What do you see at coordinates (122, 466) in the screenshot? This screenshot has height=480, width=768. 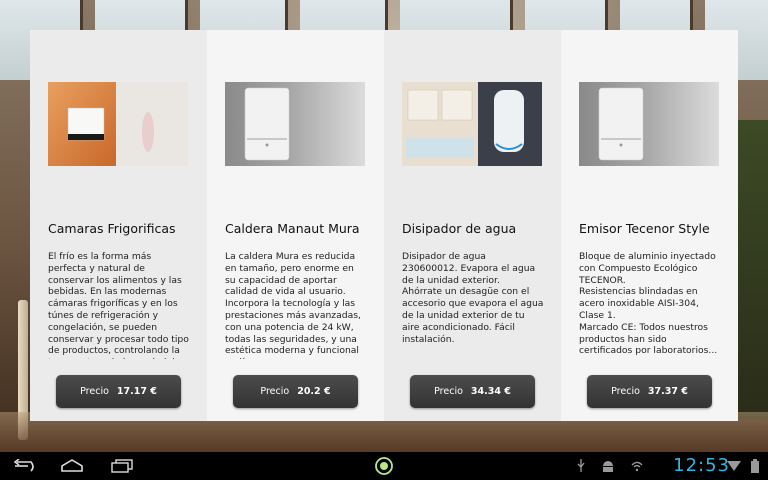 I see `recent-apps-icon` at bounding box center [122, 466].